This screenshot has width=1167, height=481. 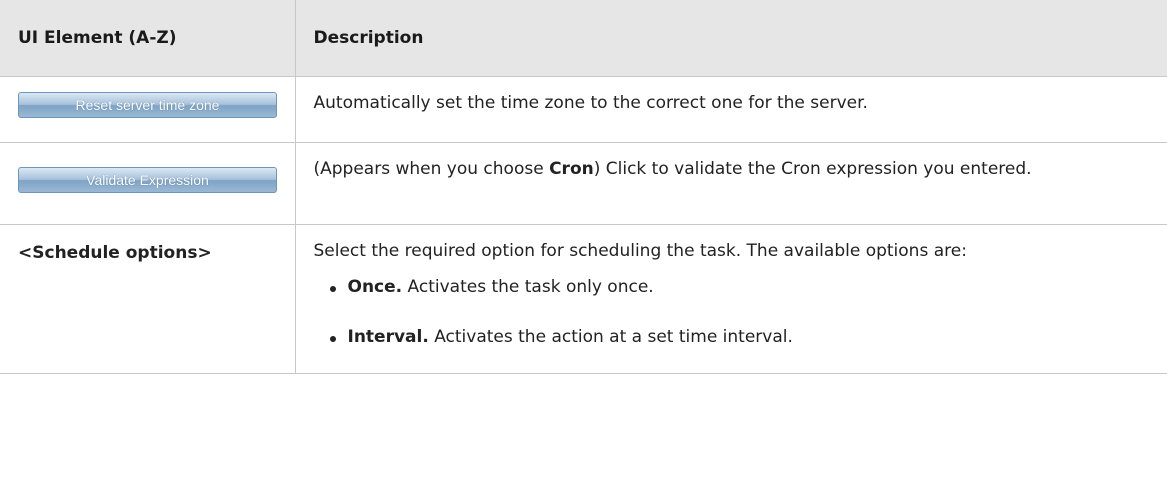 I want to click on column-header-ui-element: UI Element (A-Z), so click(x=148, y=38).